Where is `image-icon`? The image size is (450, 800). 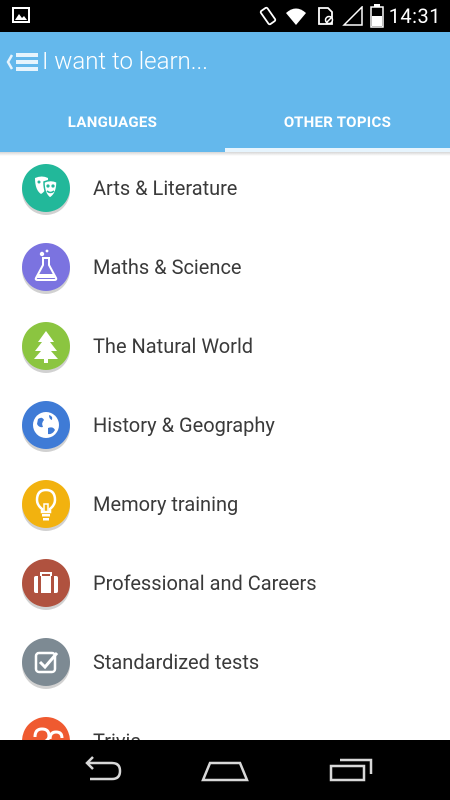
image-icon is located at coordinates (21, 15).